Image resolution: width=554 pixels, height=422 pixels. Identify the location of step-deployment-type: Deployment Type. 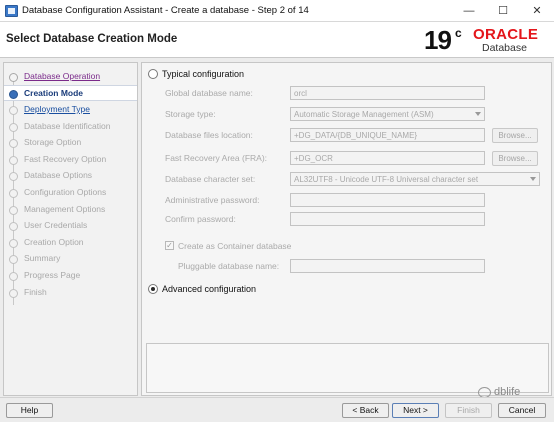
(70, 110).